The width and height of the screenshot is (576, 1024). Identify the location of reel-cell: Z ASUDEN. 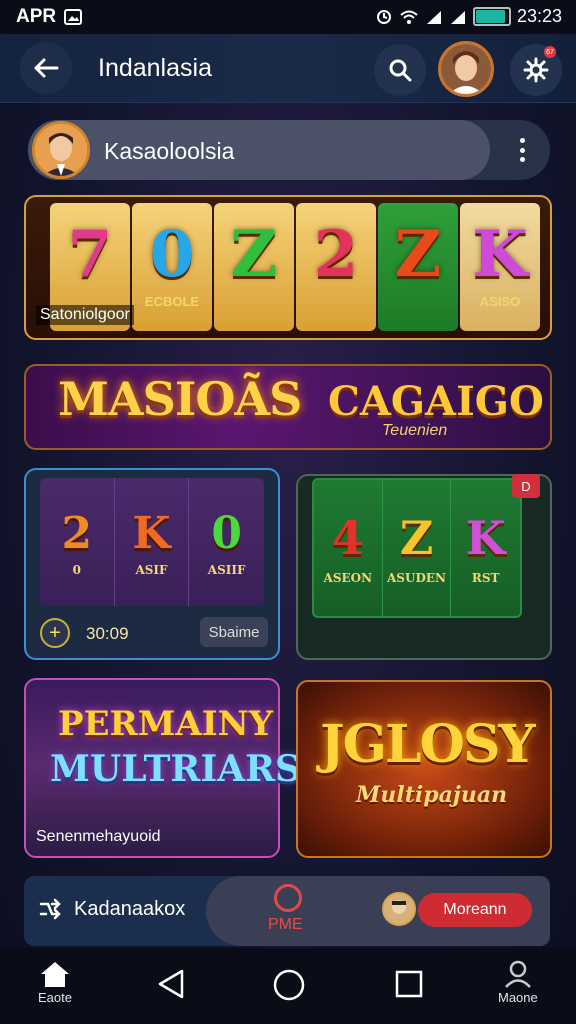
(417, 548).